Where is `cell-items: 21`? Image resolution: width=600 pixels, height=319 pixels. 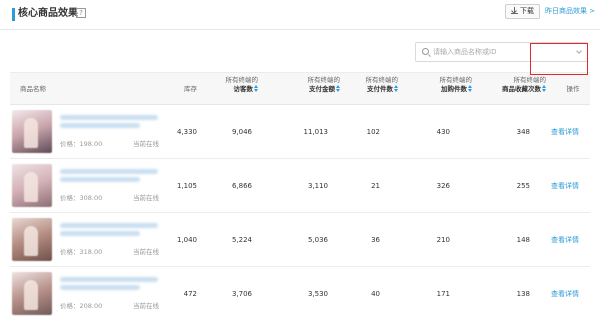 cell-items: 21 is located at coordinates (375, 186).